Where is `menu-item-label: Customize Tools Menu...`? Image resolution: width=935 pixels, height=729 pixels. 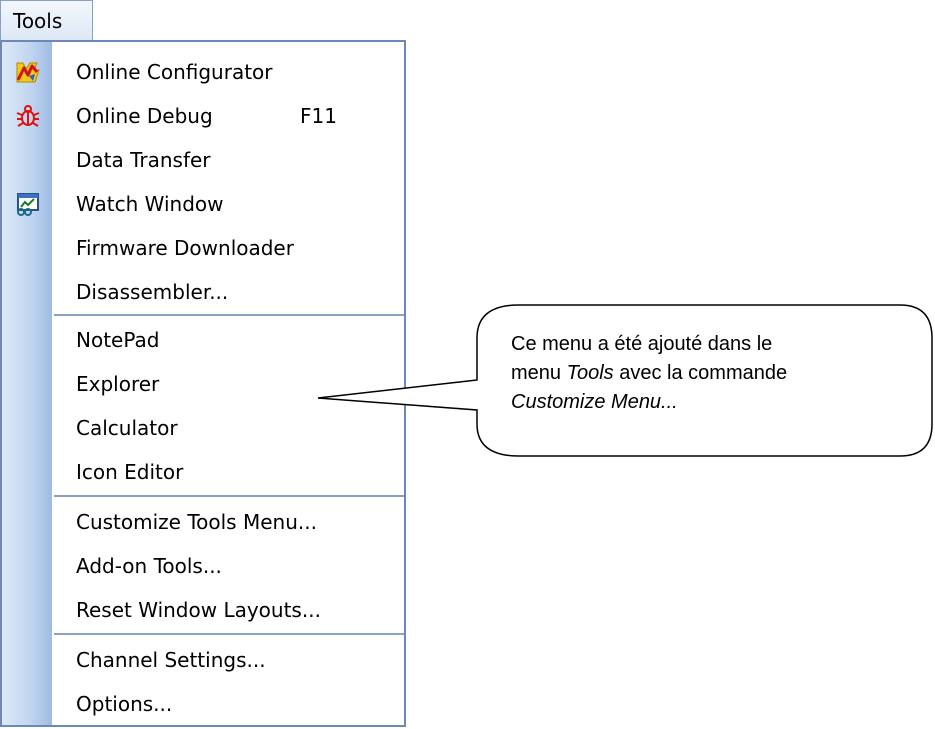 menu-item-label: Customize Tools Menu... is located at coordinates (196, 522).